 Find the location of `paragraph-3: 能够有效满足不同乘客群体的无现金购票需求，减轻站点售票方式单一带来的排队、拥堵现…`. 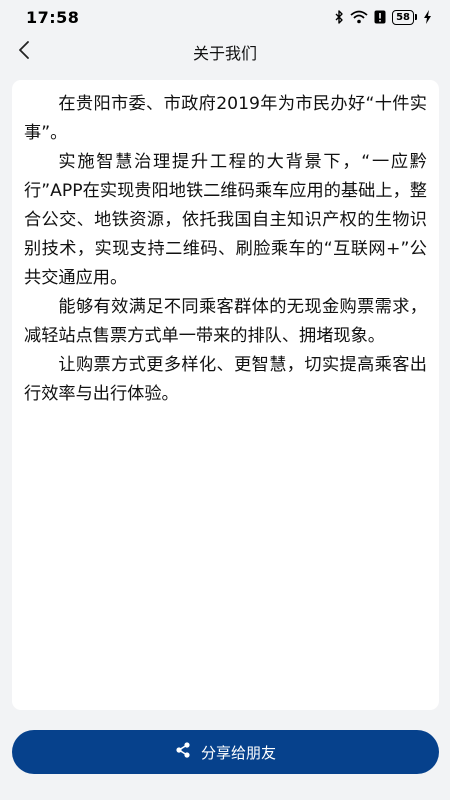

paragraph-3: 能够有效满足不同乘客群体的无现金购票需求，减轻站点售票方式单一带来的排队、拥堵现… is located at coordinates (225, 321).